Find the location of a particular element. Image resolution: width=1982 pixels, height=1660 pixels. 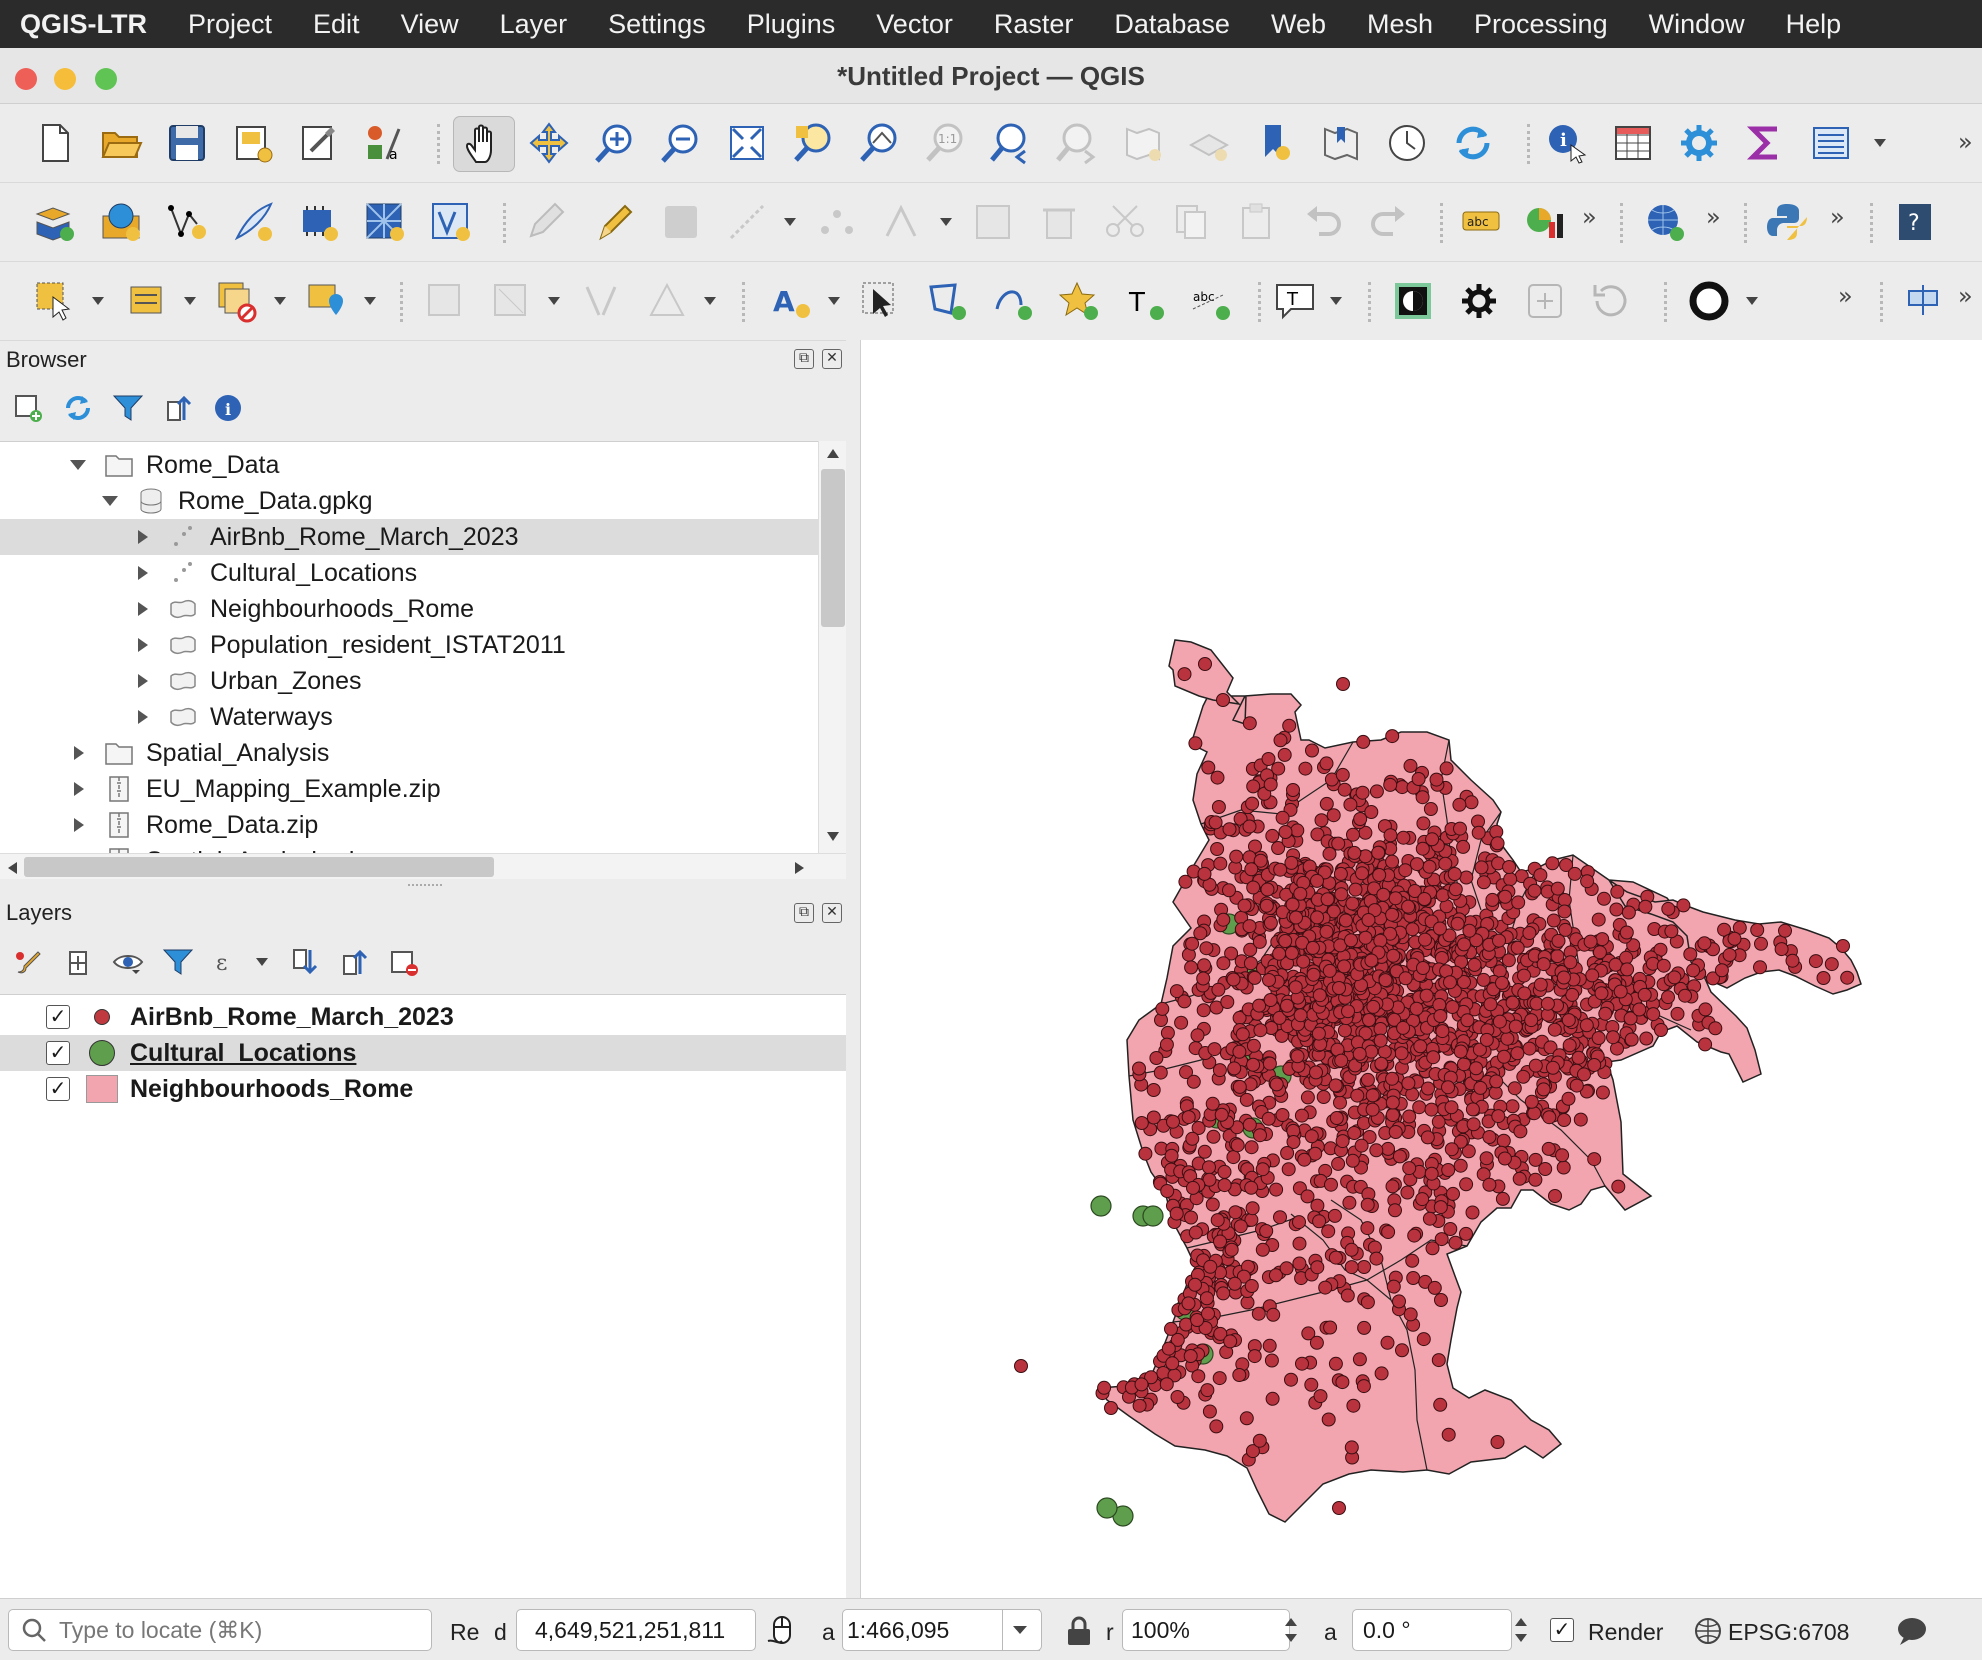

menu-layer: Layer is located at coordinates (534, 24).